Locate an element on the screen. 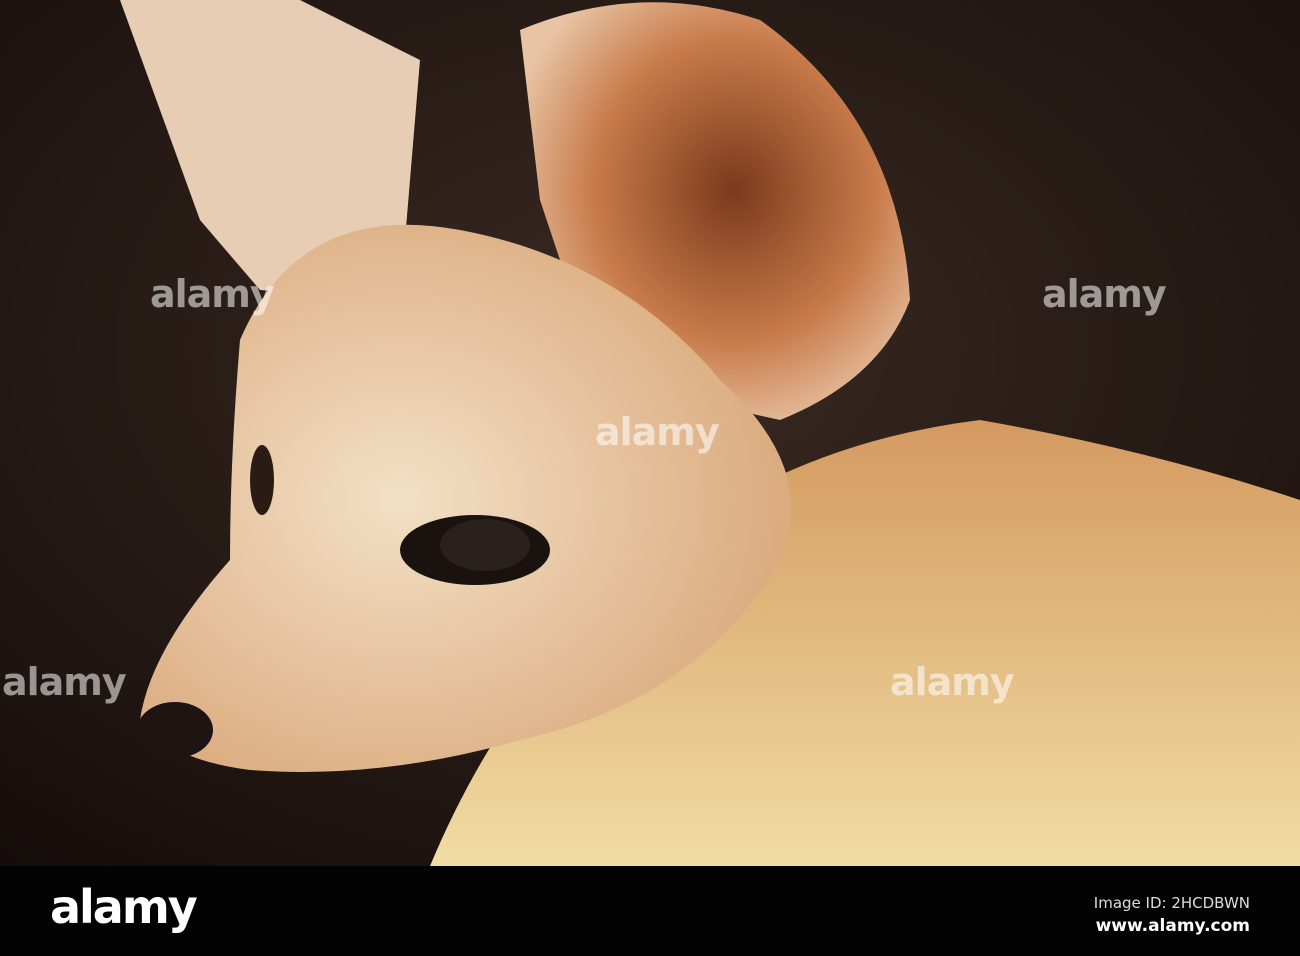 The height and width of the screenshot is (956, 1300). footer-bar: alamy Image ID: 2HCDBWN www.alamy.com is located at coordinates (650, 911).